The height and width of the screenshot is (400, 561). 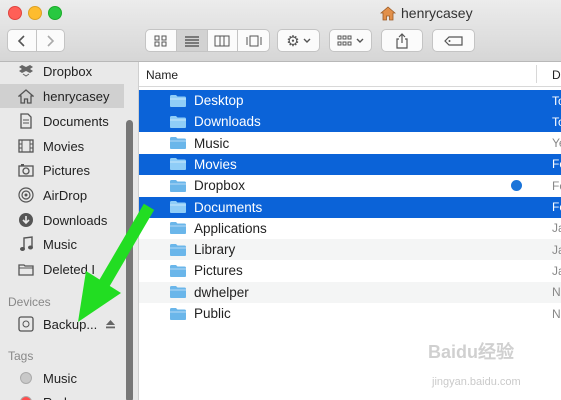 What do you see at coordinates (516, 186) in the screenshot?
I see `sync-status-icon` at bounding box center [516, 186].